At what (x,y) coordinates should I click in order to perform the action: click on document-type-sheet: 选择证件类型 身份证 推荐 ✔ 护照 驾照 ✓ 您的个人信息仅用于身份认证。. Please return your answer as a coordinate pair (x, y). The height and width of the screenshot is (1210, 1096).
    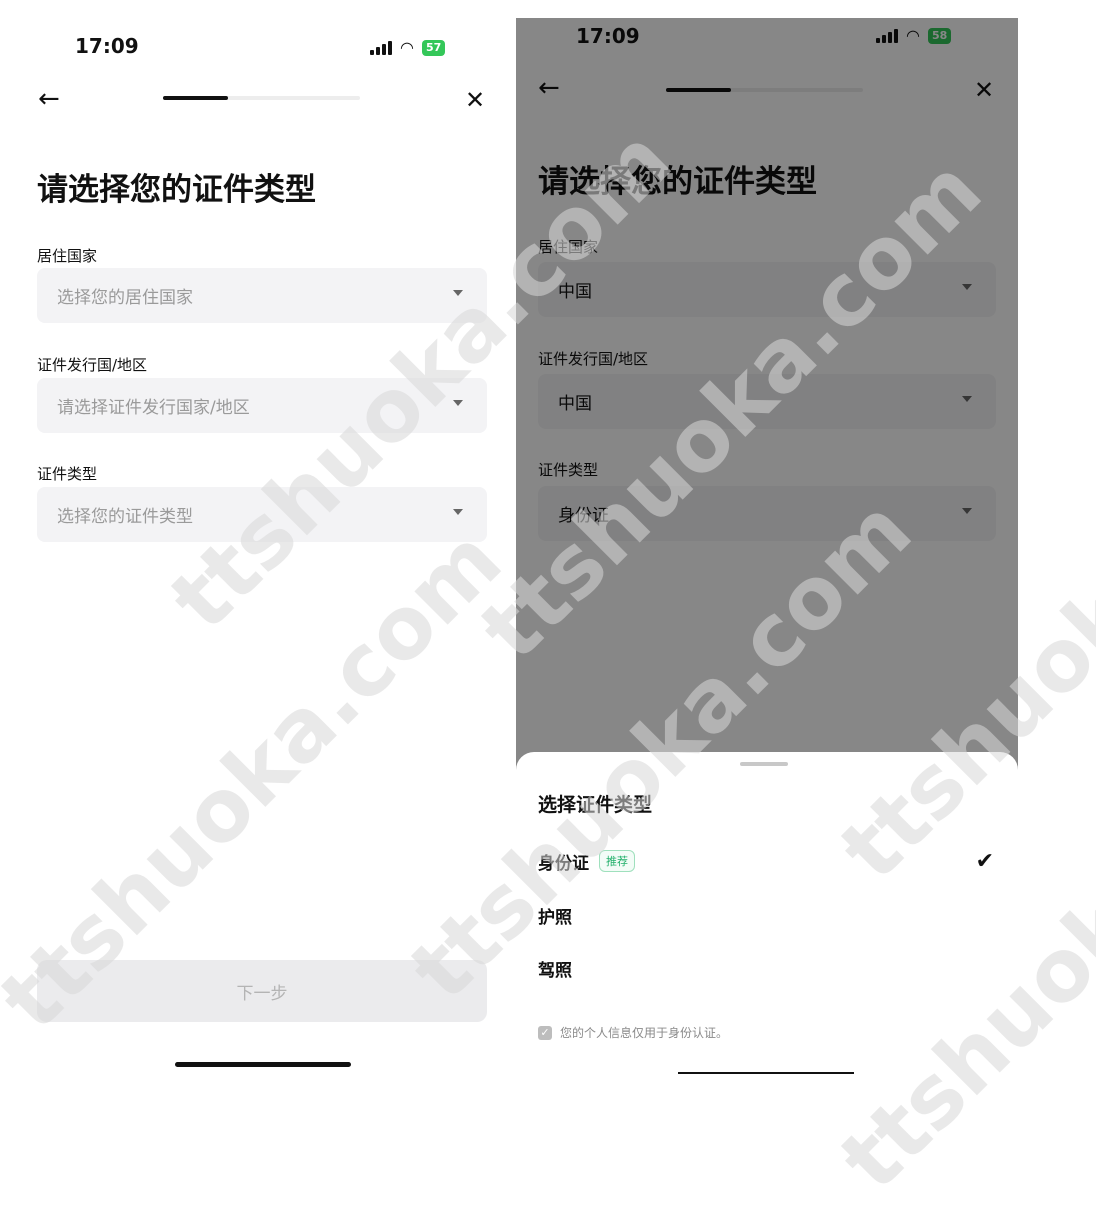
    Looking at the image, I should click on (767, 913).